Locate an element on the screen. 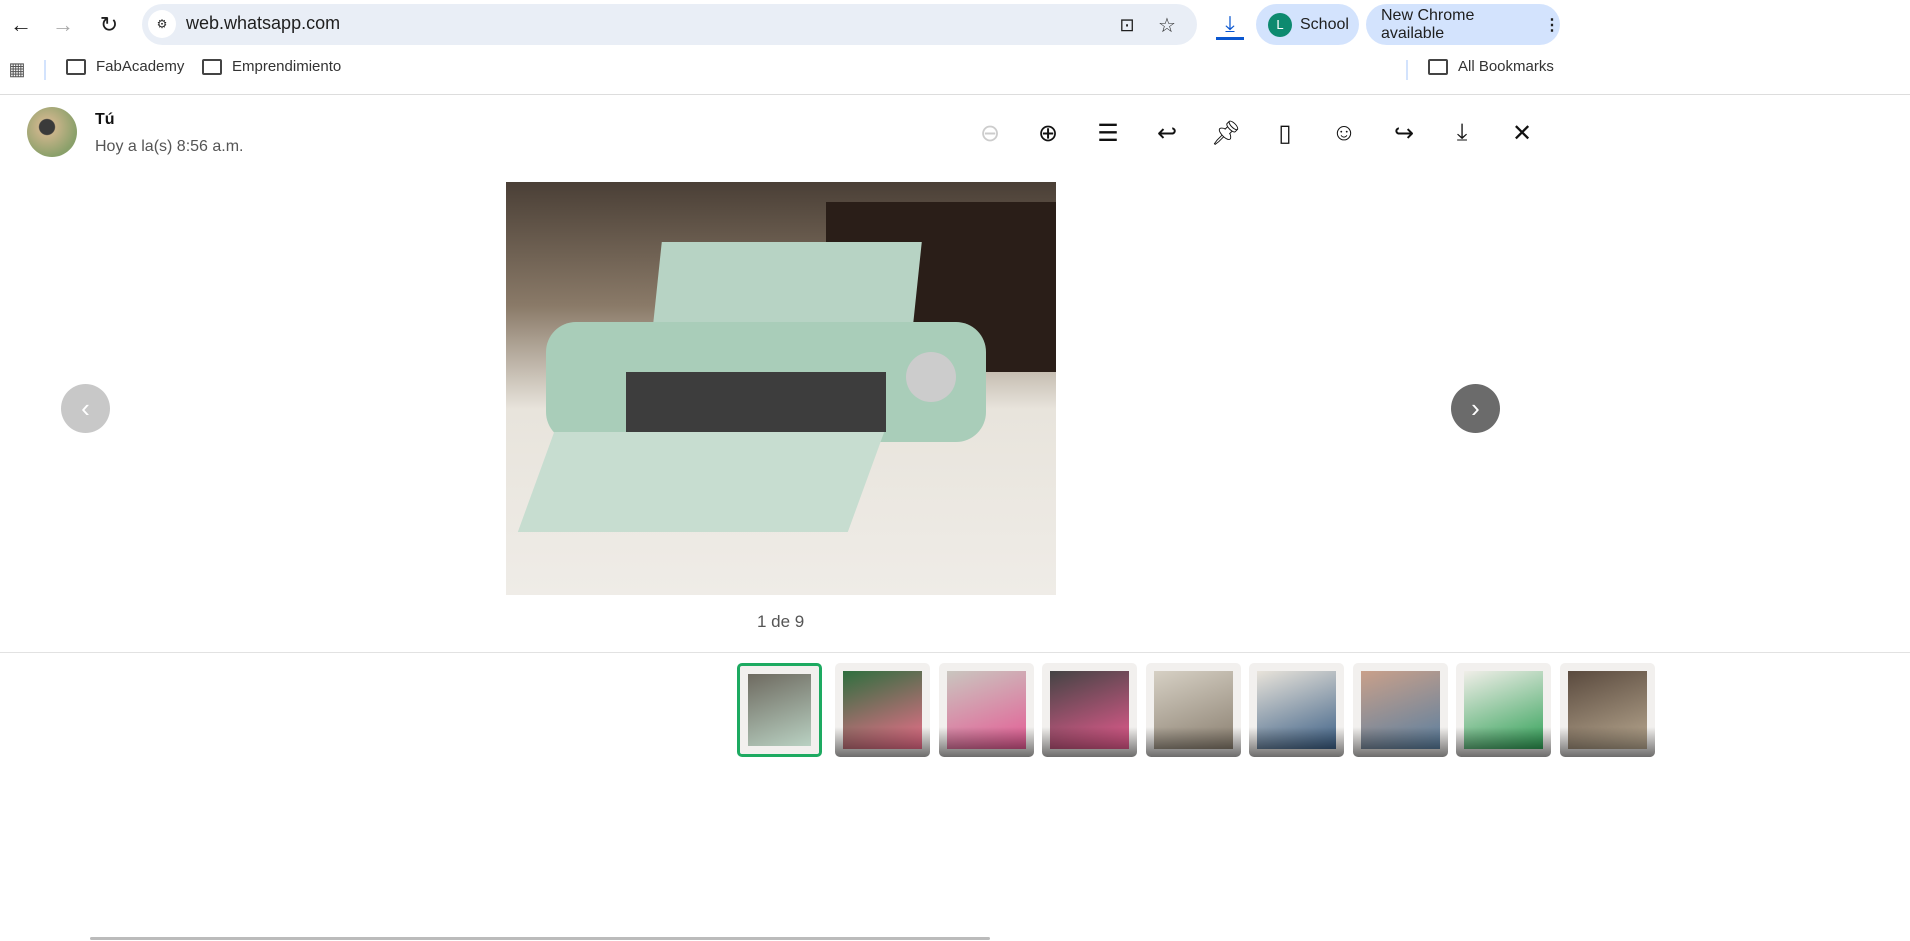  bookmark-label: All Bookmarks is located at coordinates (1506, 66).